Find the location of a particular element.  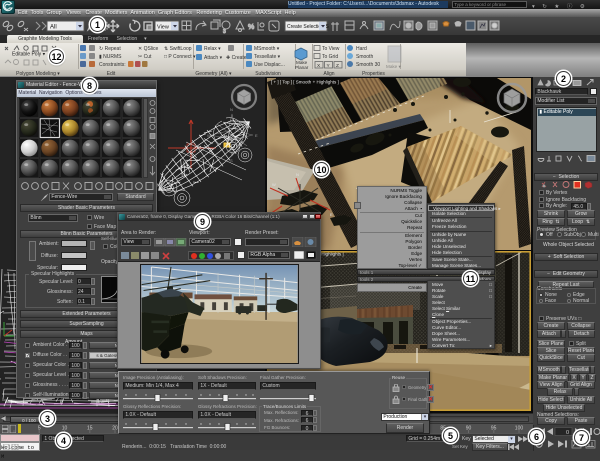

svg-text: 0 is located at coordinates (567, 433).